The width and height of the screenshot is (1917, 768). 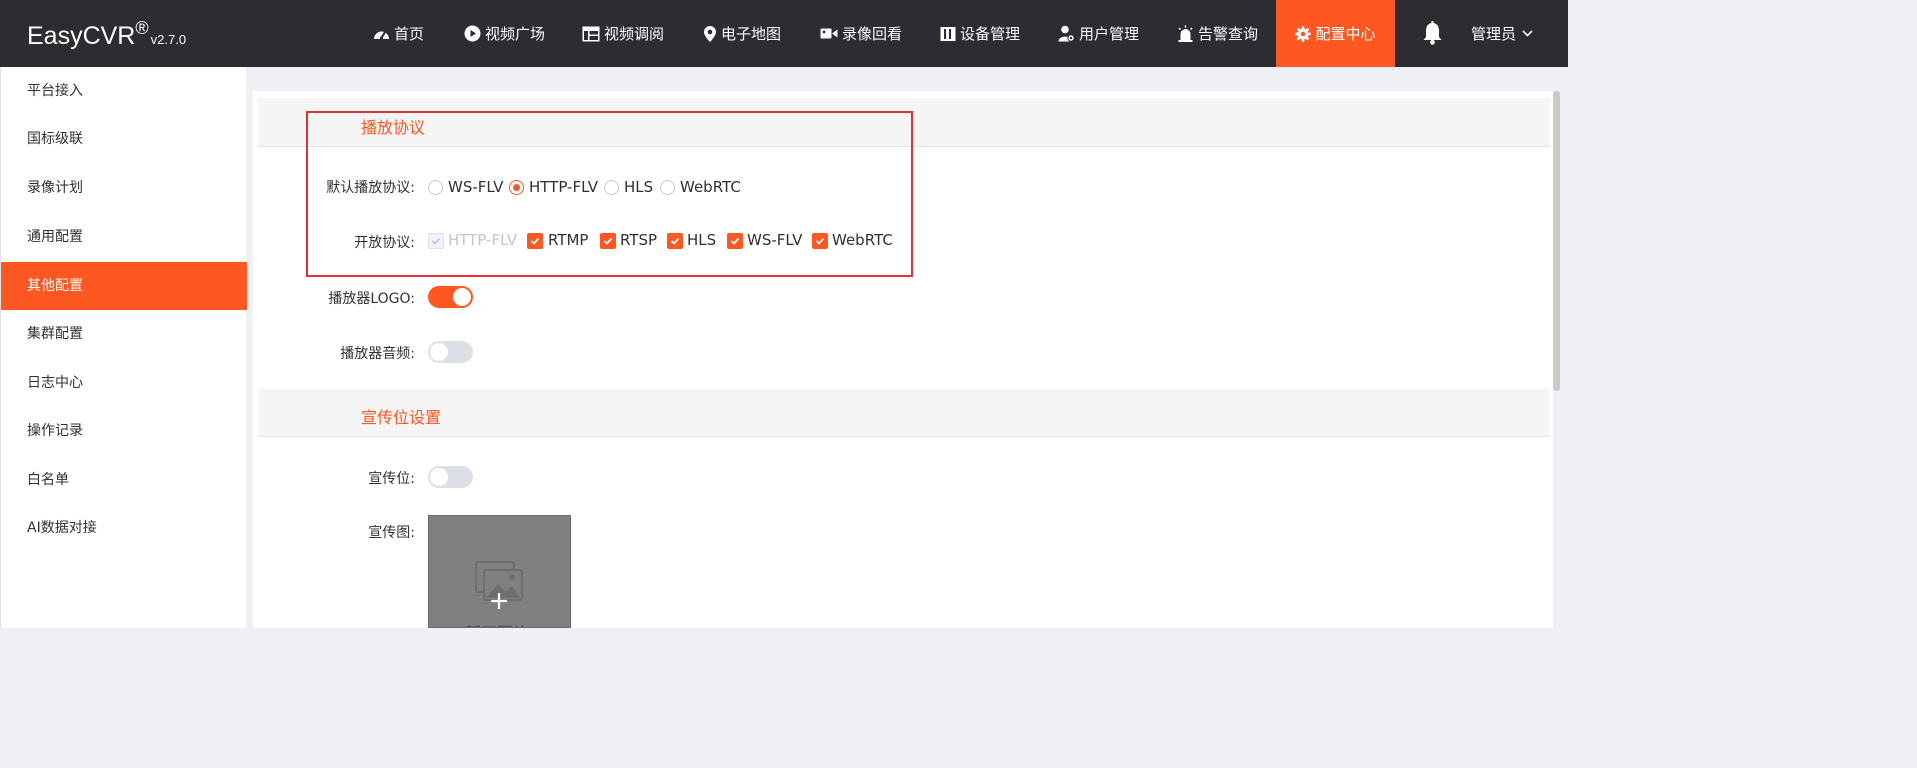 What do you see at coordinates (980, 33) in the screenshot?
I see `nav-device-management: 设备管理` at bounding box center [980, 33].